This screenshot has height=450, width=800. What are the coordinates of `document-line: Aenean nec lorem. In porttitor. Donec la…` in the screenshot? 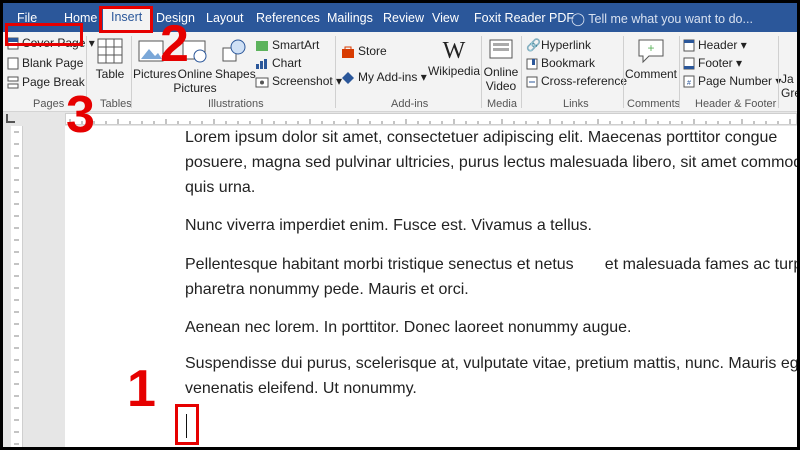 It's located at (408, 327).